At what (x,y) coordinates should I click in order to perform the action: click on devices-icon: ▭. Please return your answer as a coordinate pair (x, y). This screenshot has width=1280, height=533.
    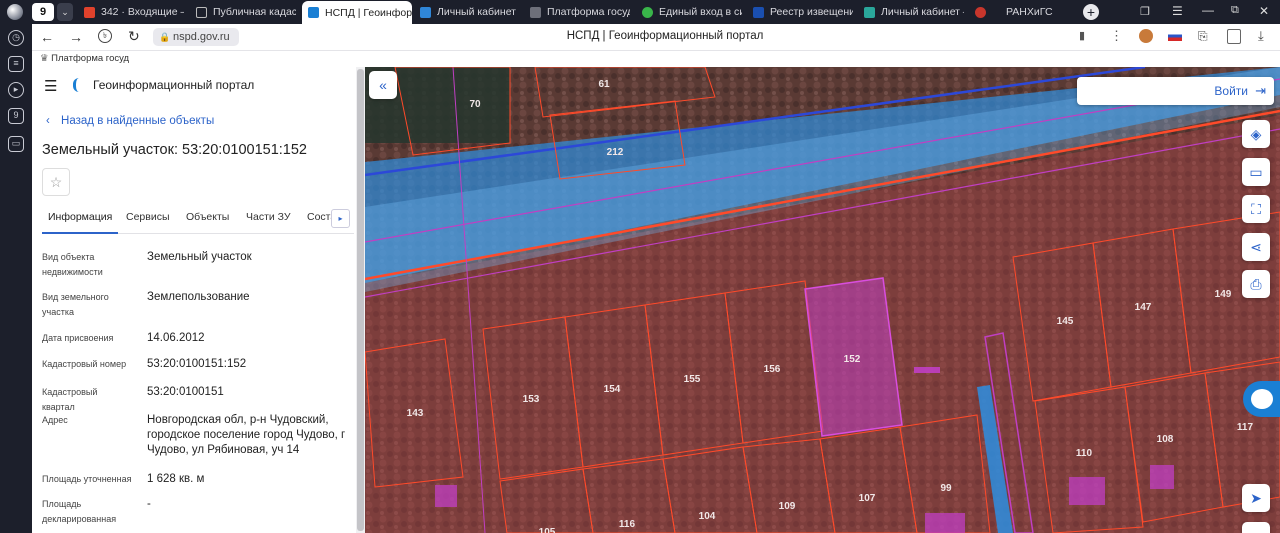
    Looking at the image, I should click on (16, 144).